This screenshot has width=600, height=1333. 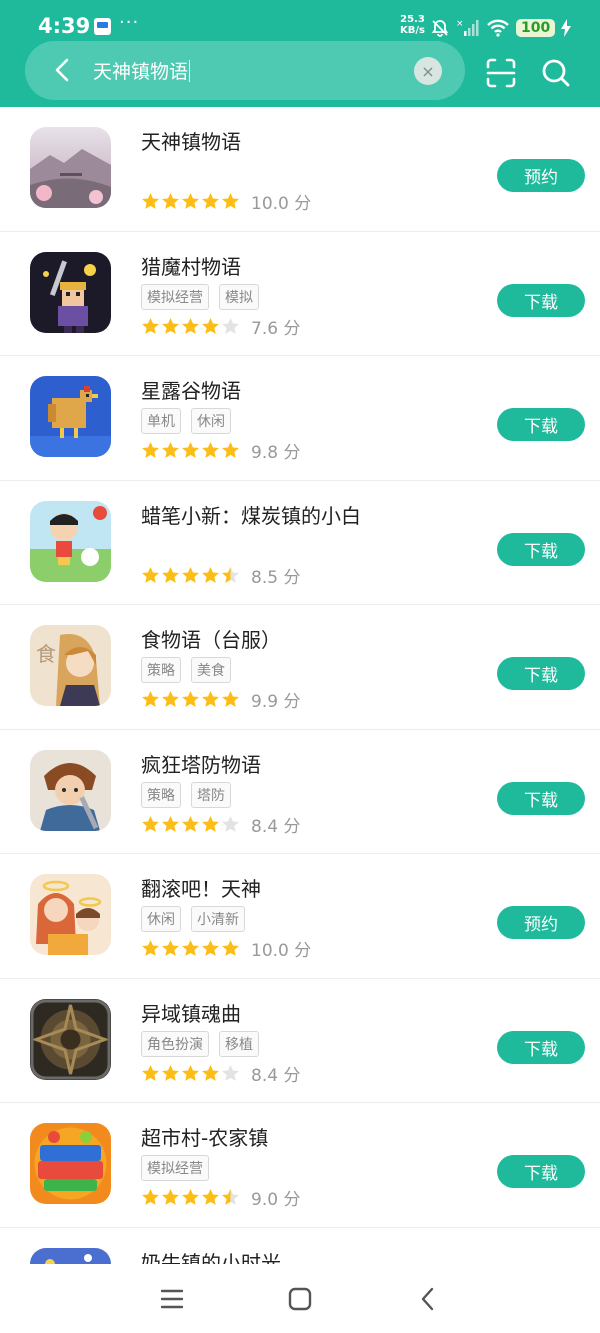 What do you see at coordinates (440, 28) in the screenshot?
I see `mute-bell-icon` at bounding box center [440, 28].